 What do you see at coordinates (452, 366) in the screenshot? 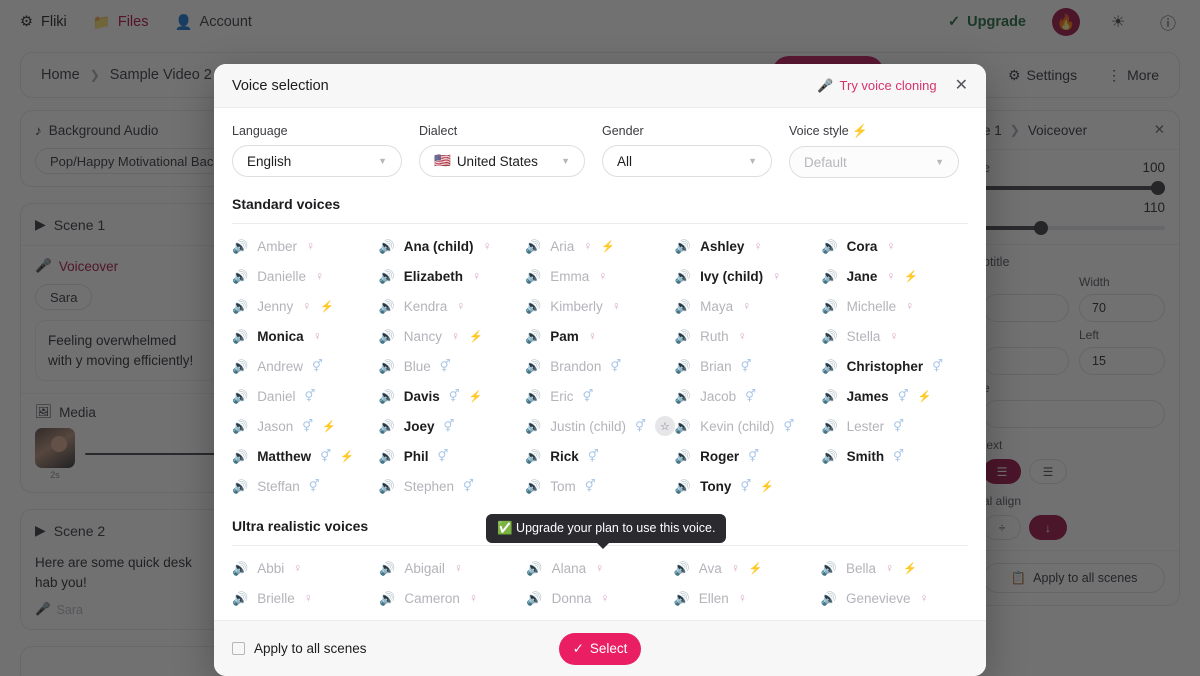
I see `voice-item: 🔊 Blue ⚥` at bounding box center [452, 366].